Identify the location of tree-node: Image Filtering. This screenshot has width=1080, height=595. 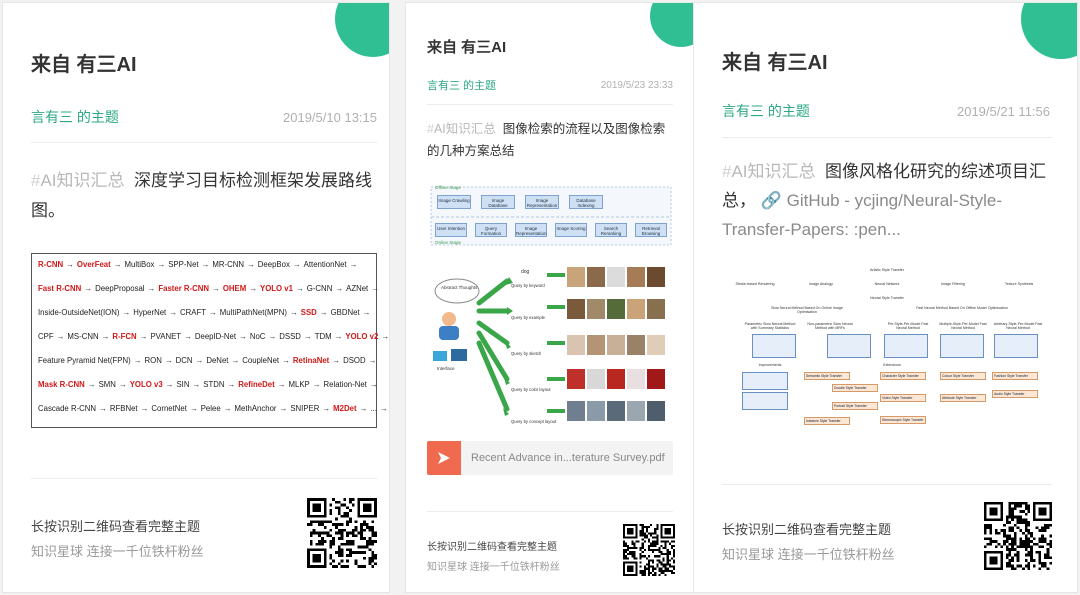
(953, 284).